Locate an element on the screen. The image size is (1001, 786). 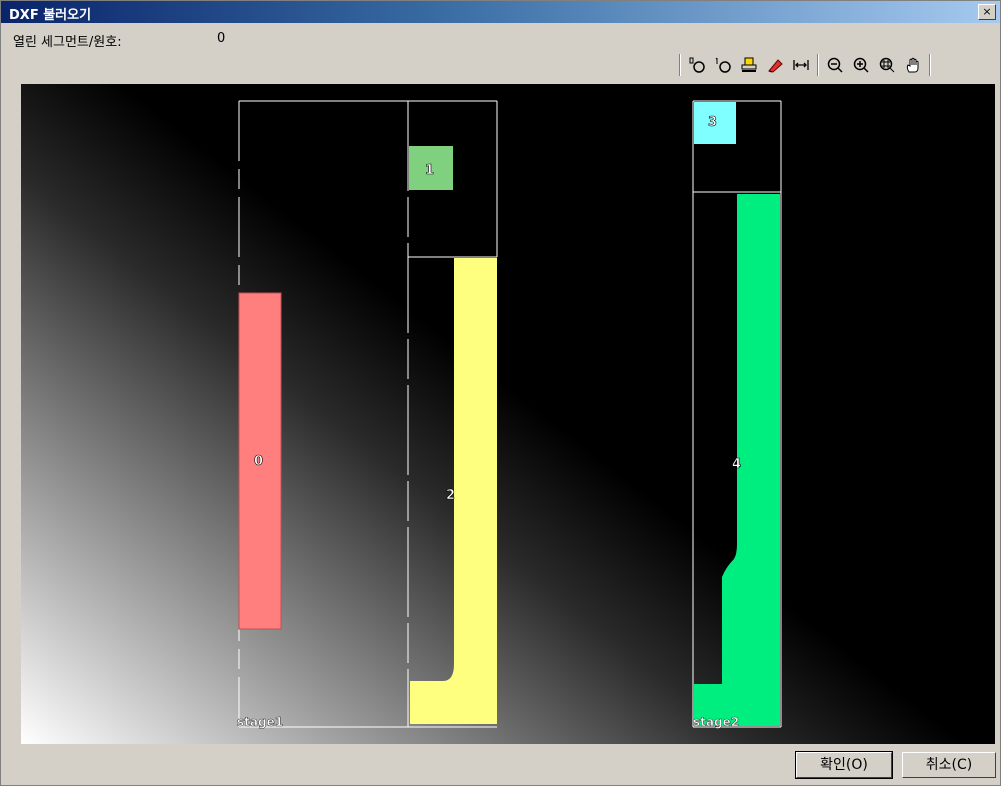
open-segment-label: 열린 세그먼트/원호: is located at coordinates (67, 42).